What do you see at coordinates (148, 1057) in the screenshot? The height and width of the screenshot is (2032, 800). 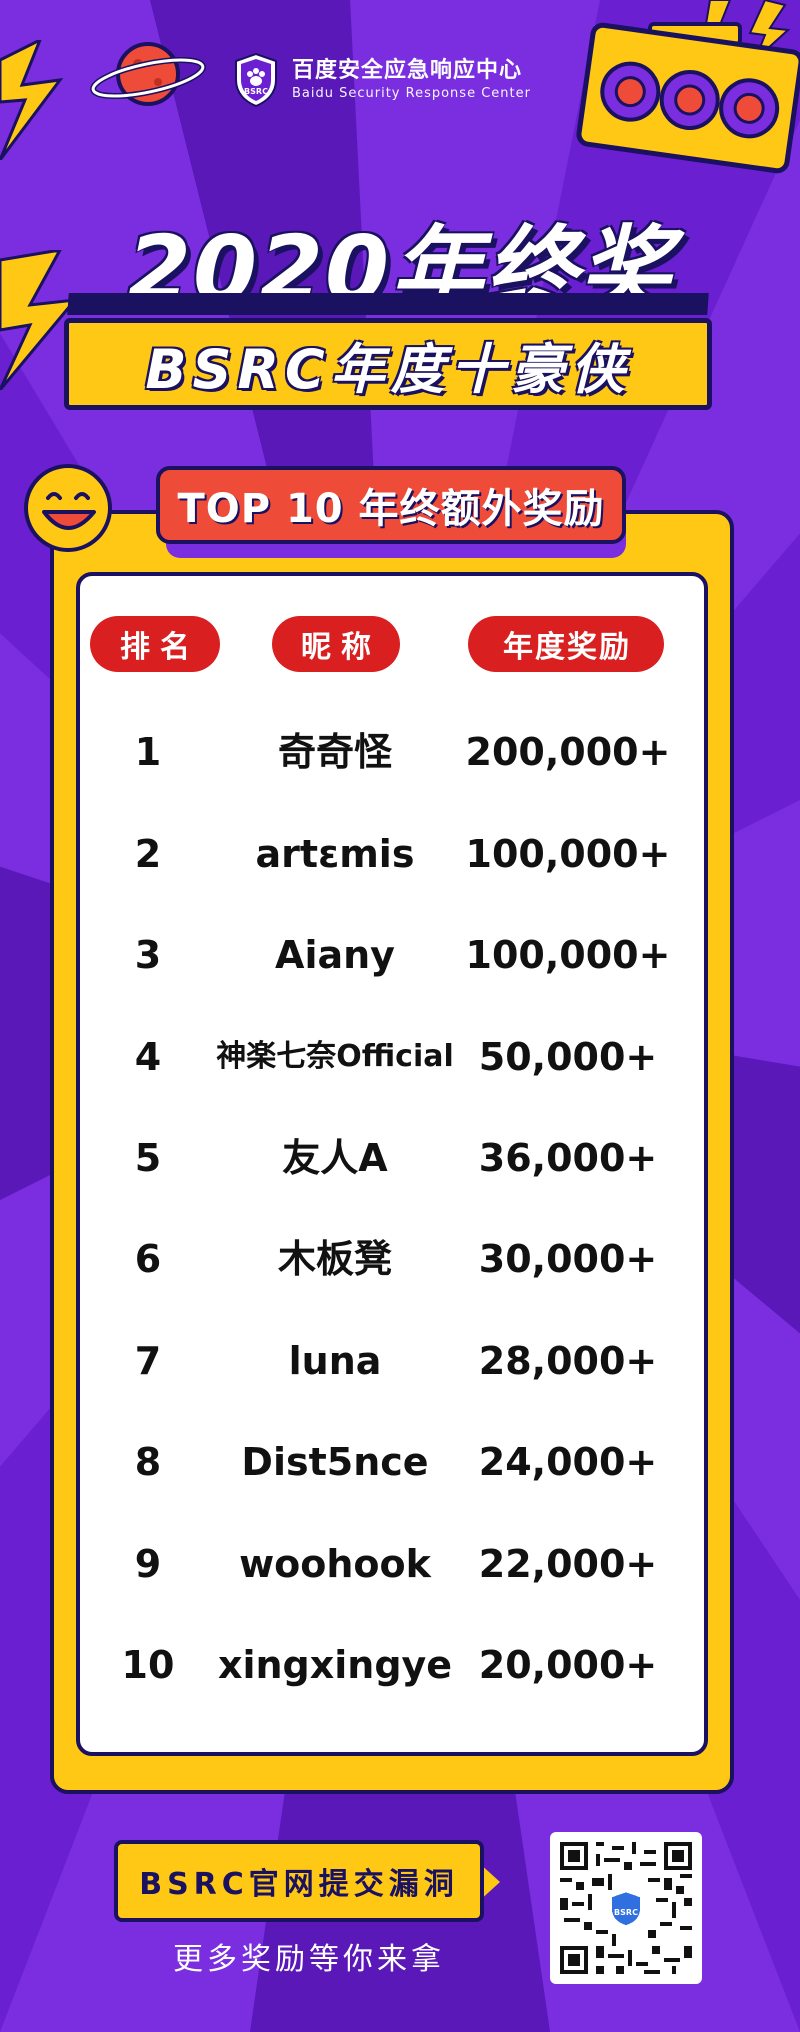 I see `rank-cell: 4` at bounding box center [148, 1057].